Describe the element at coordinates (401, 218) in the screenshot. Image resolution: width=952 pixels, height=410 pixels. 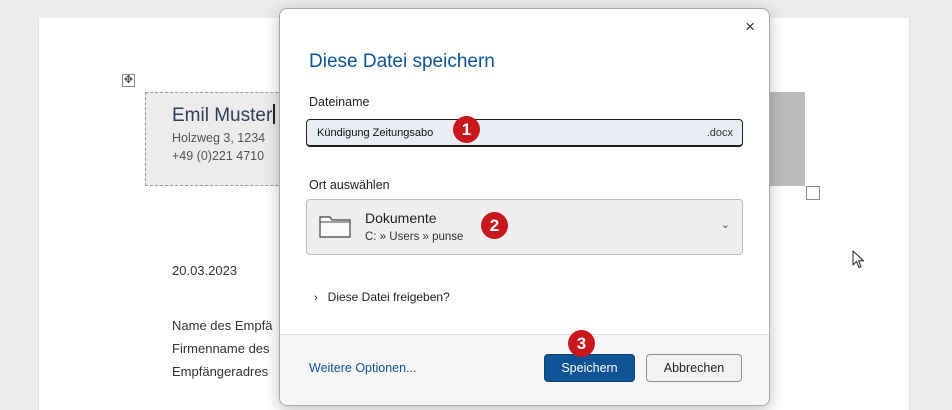
I see `location-name: Dokumente` at that location.